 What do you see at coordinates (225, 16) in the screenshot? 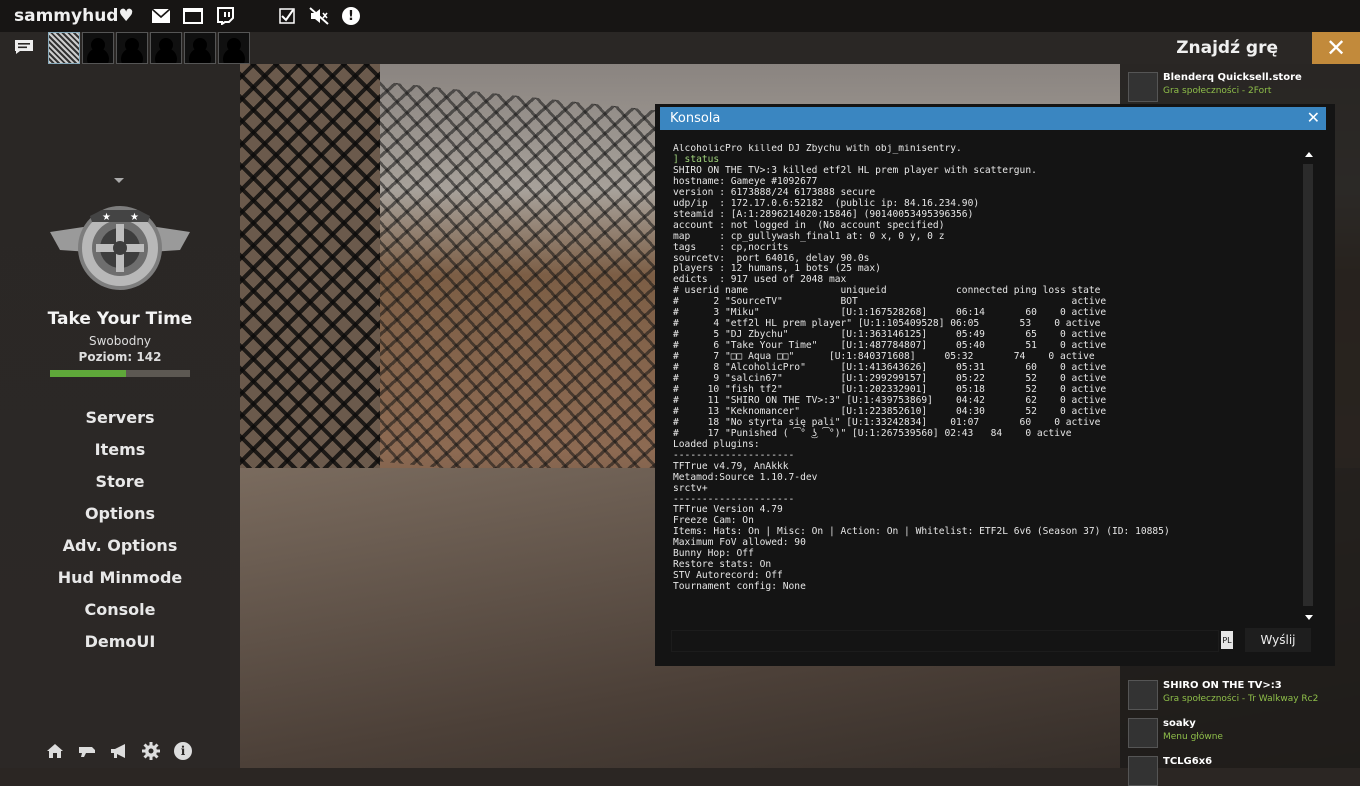
I see `twitch-icon` at bounding box center [225, 16].